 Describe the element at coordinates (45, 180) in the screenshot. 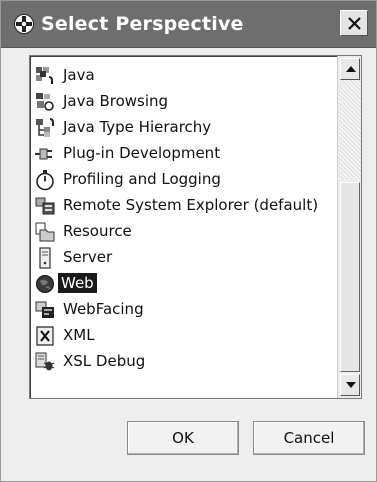

I see `stopwatch-icon` at that location.